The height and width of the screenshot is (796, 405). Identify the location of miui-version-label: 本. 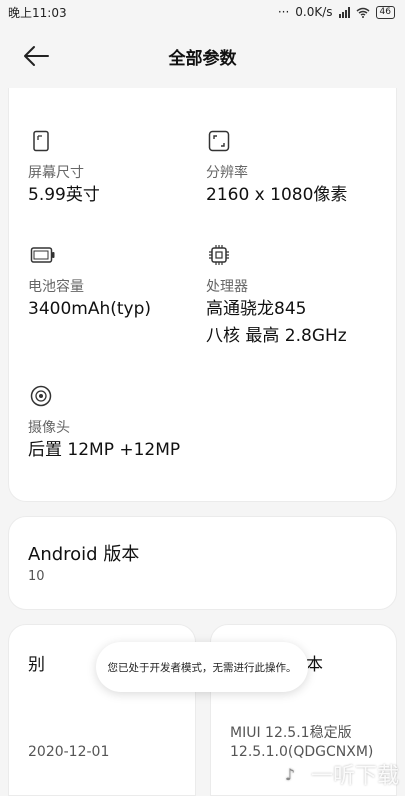
(314, 665).